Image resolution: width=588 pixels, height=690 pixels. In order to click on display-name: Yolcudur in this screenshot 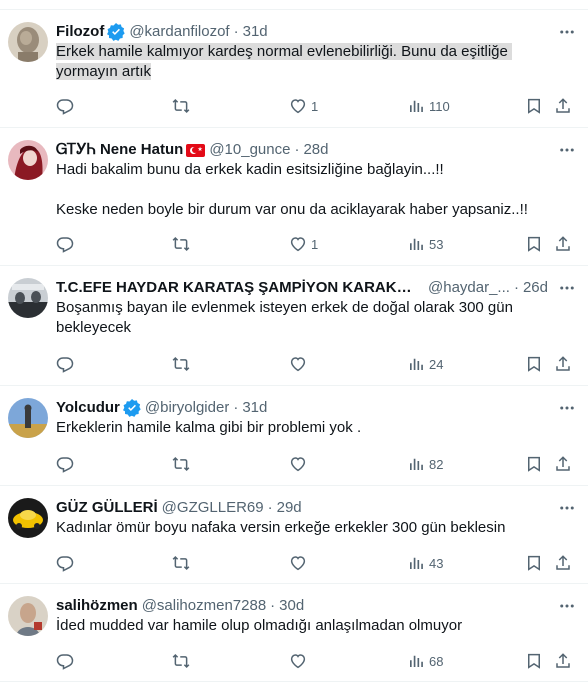, I will do `click(88, 408)`.